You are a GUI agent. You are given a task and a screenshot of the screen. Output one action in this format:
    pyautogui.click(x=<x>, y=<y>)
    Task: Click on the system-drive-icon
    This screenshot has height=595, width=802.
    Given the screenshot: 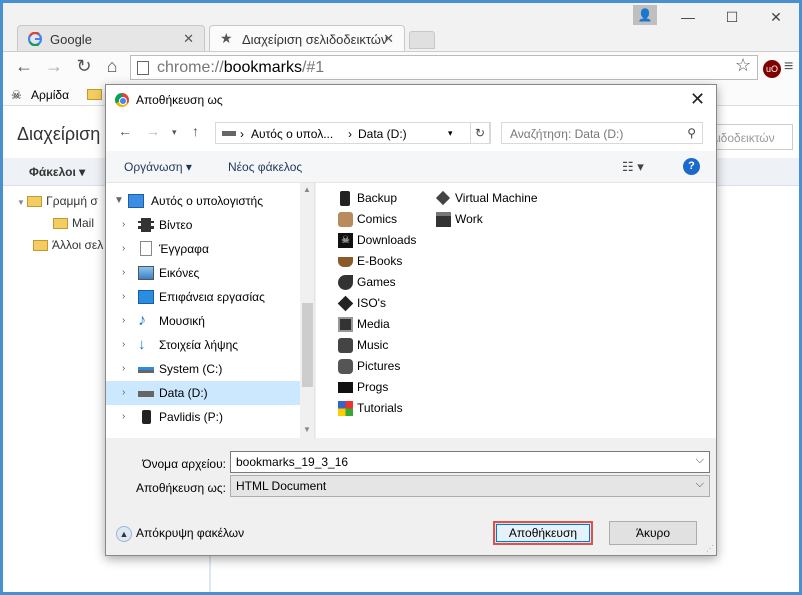 What is the action you would take?
    pyautogui.click(x=146, y=370)
    